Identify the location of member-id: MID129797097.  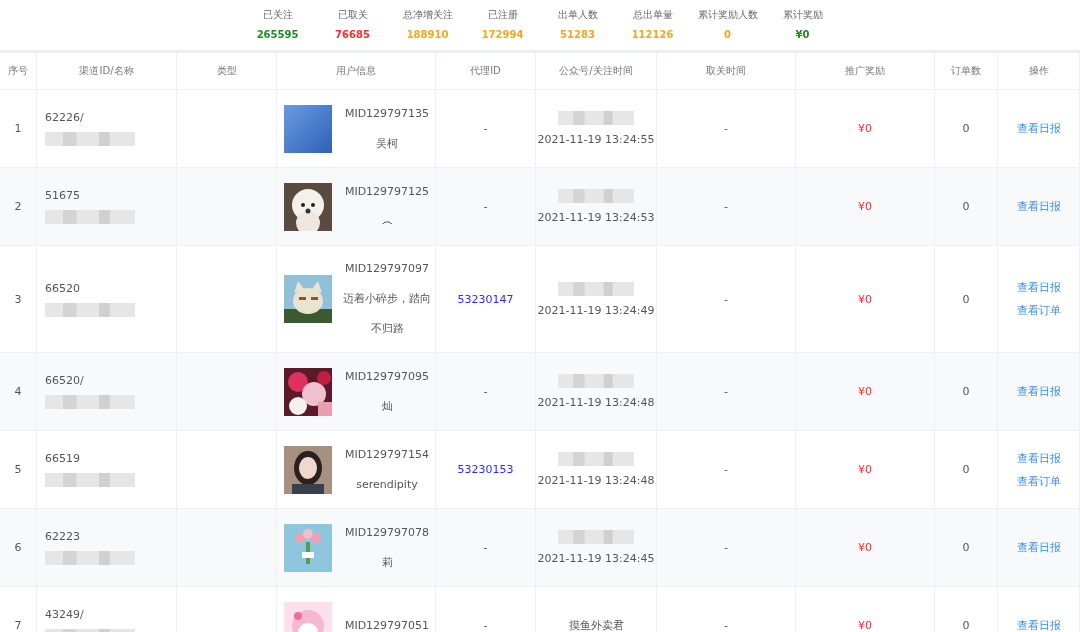
(387, 269).